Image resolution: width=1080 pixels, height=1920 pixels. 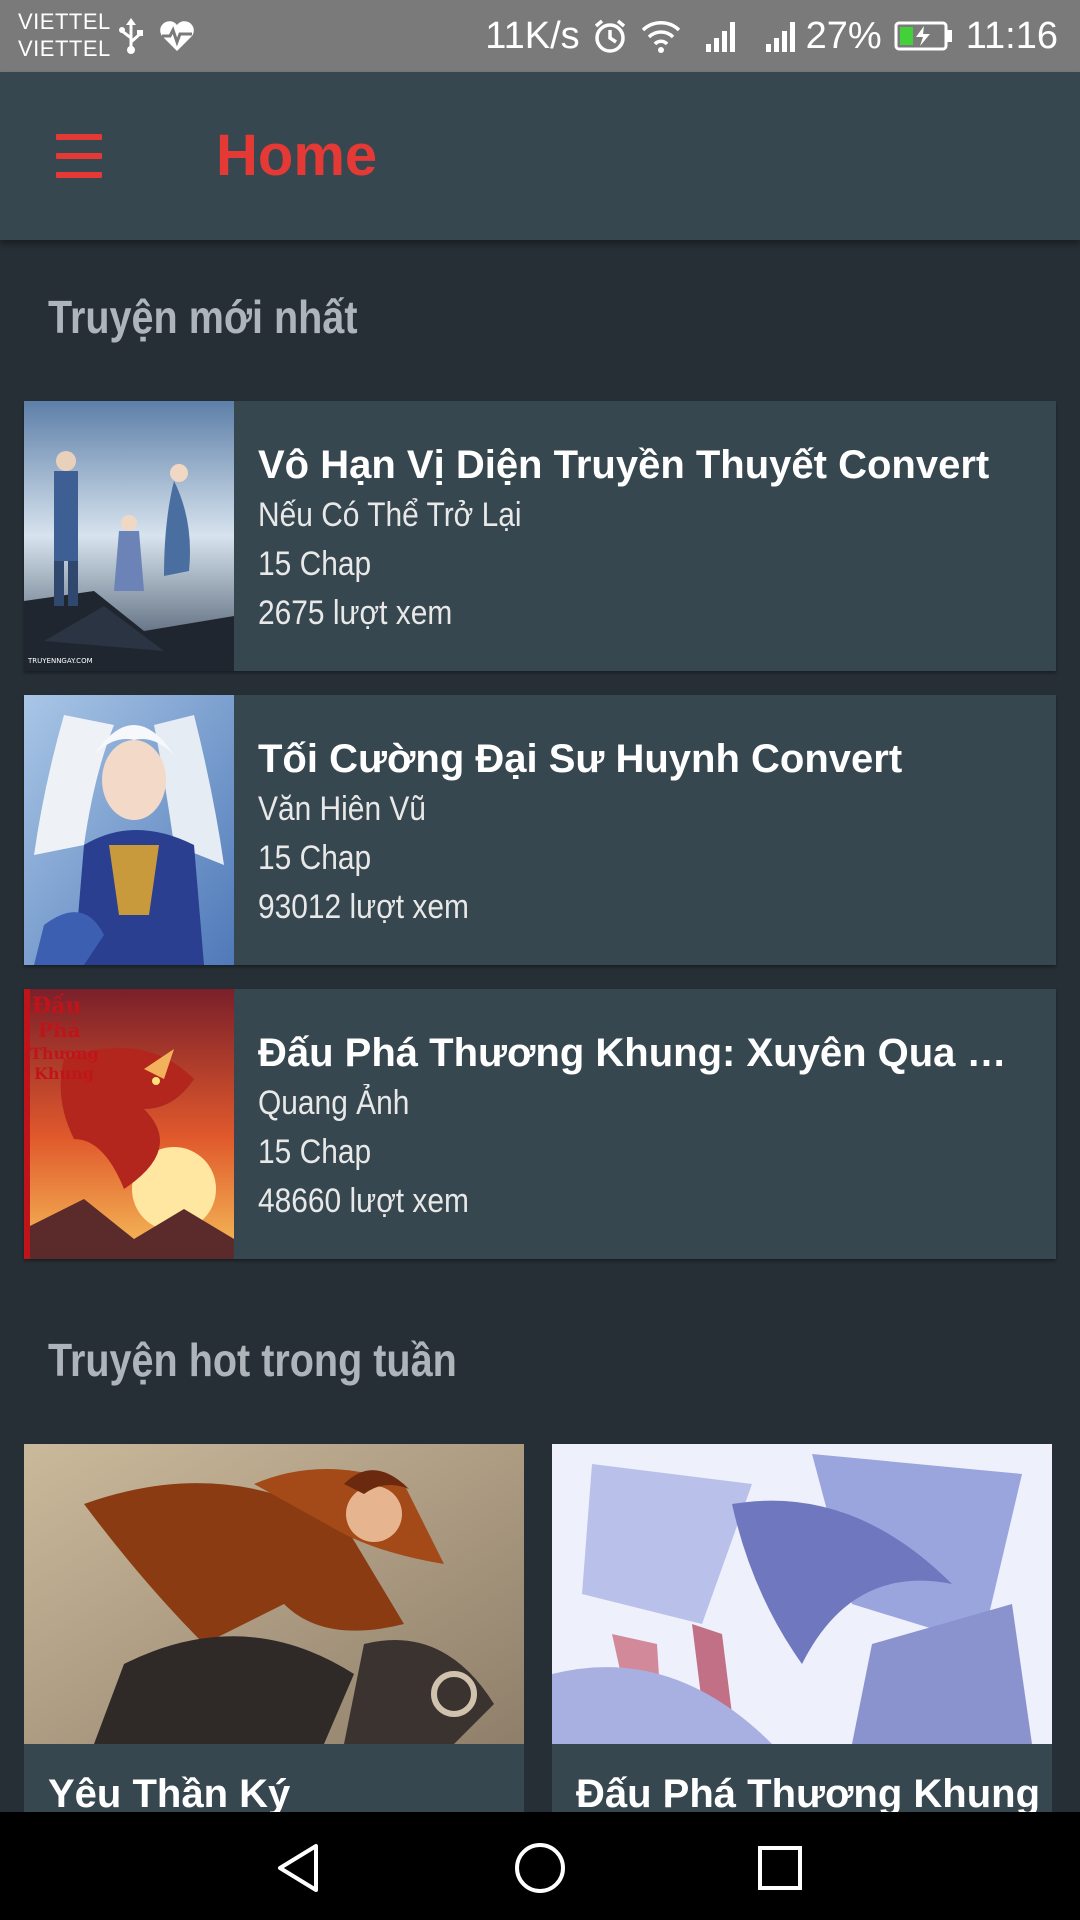 What do you see at coordinates (300, 1868) in the screenshot?
I see `back-triangle-icon` at bounding box center [300, 1868].